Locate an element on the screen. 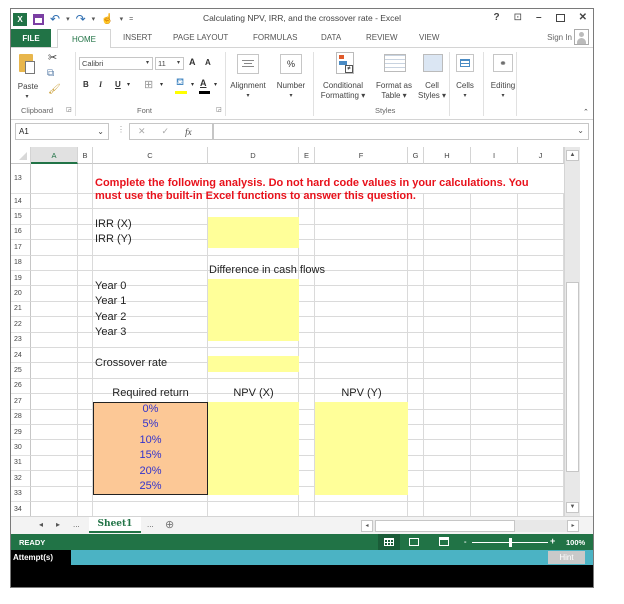 The height and width of the screenshot is (604, 624). row-header-23: 23 is located at coordinates (21, 340).